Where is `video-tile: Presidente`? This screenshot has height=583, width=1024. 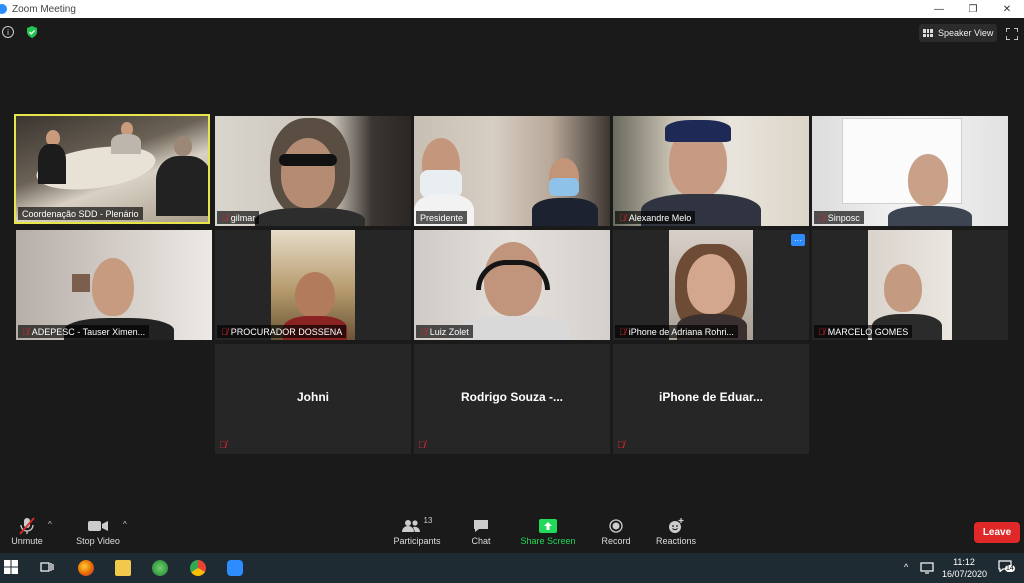 video-tile: Presidente is located at coordinates (512, 171).